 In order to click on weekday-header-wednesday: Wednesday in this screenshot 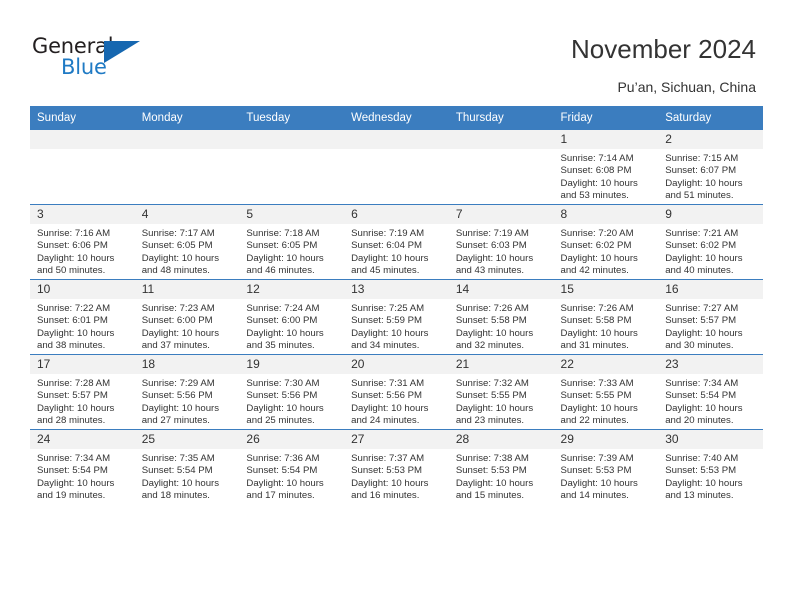, I will do `click(396, 118)`.